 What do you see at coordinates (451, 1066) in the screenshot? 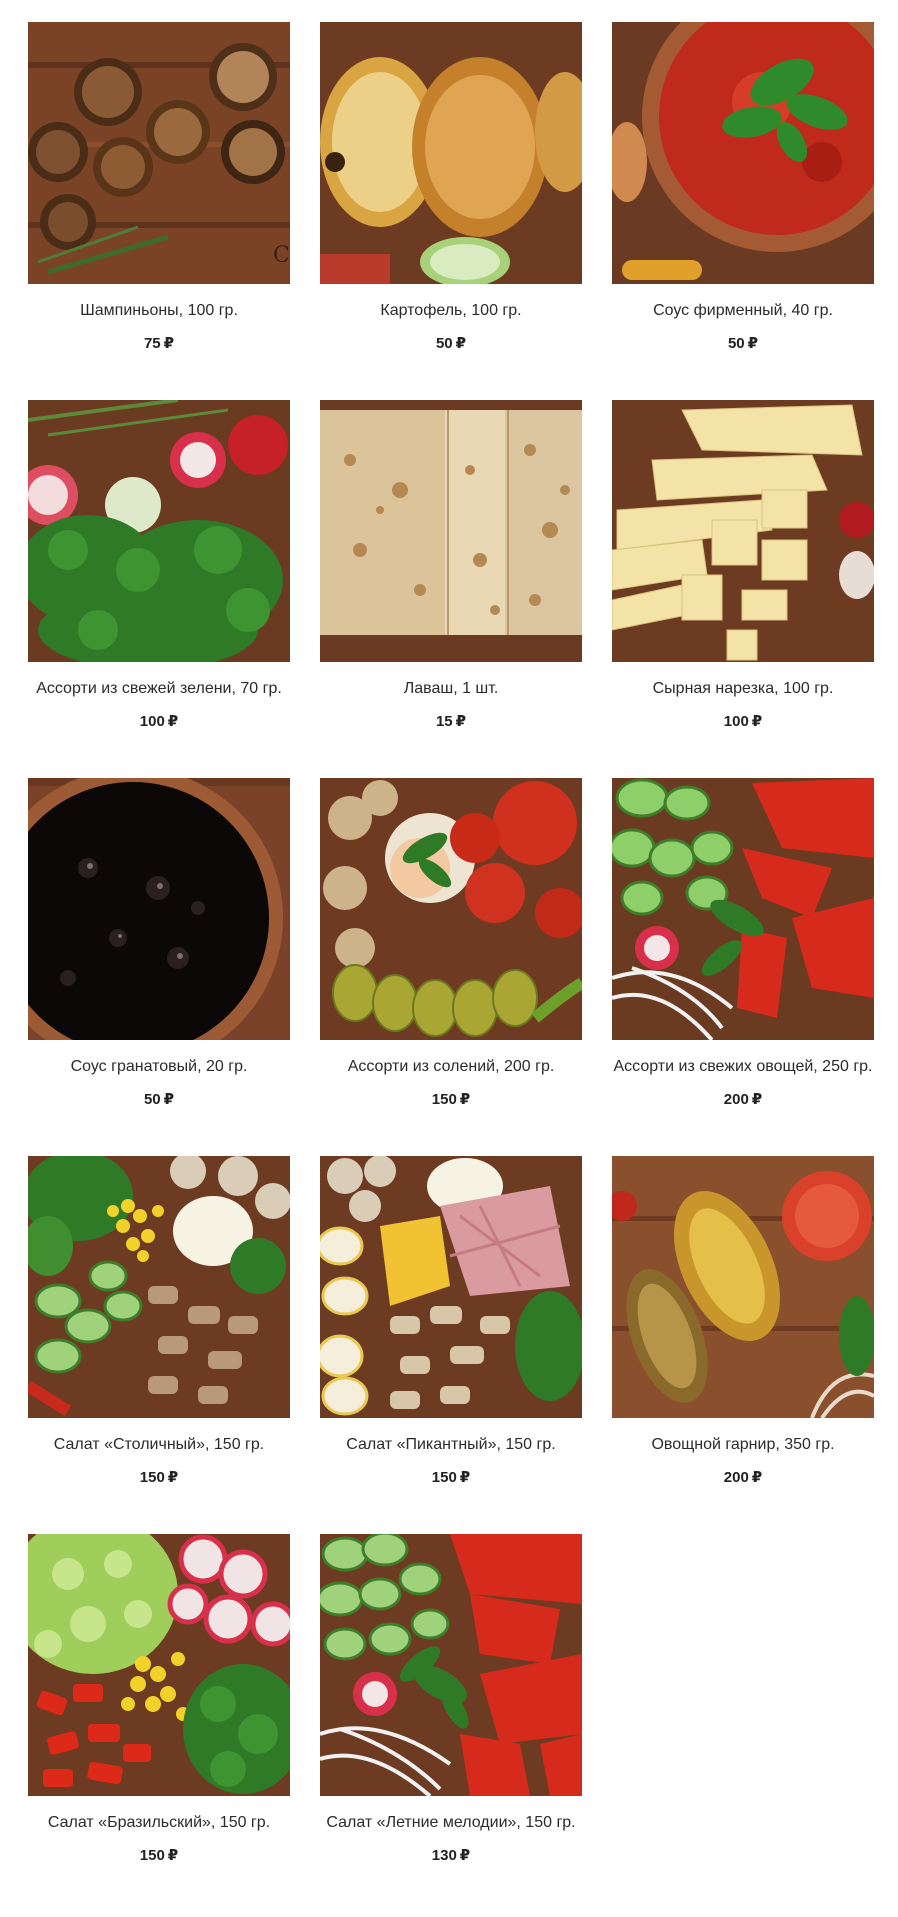
I see `product-name: Ассорти из солений, 200 гр.` at bounding box center [451, 1066].